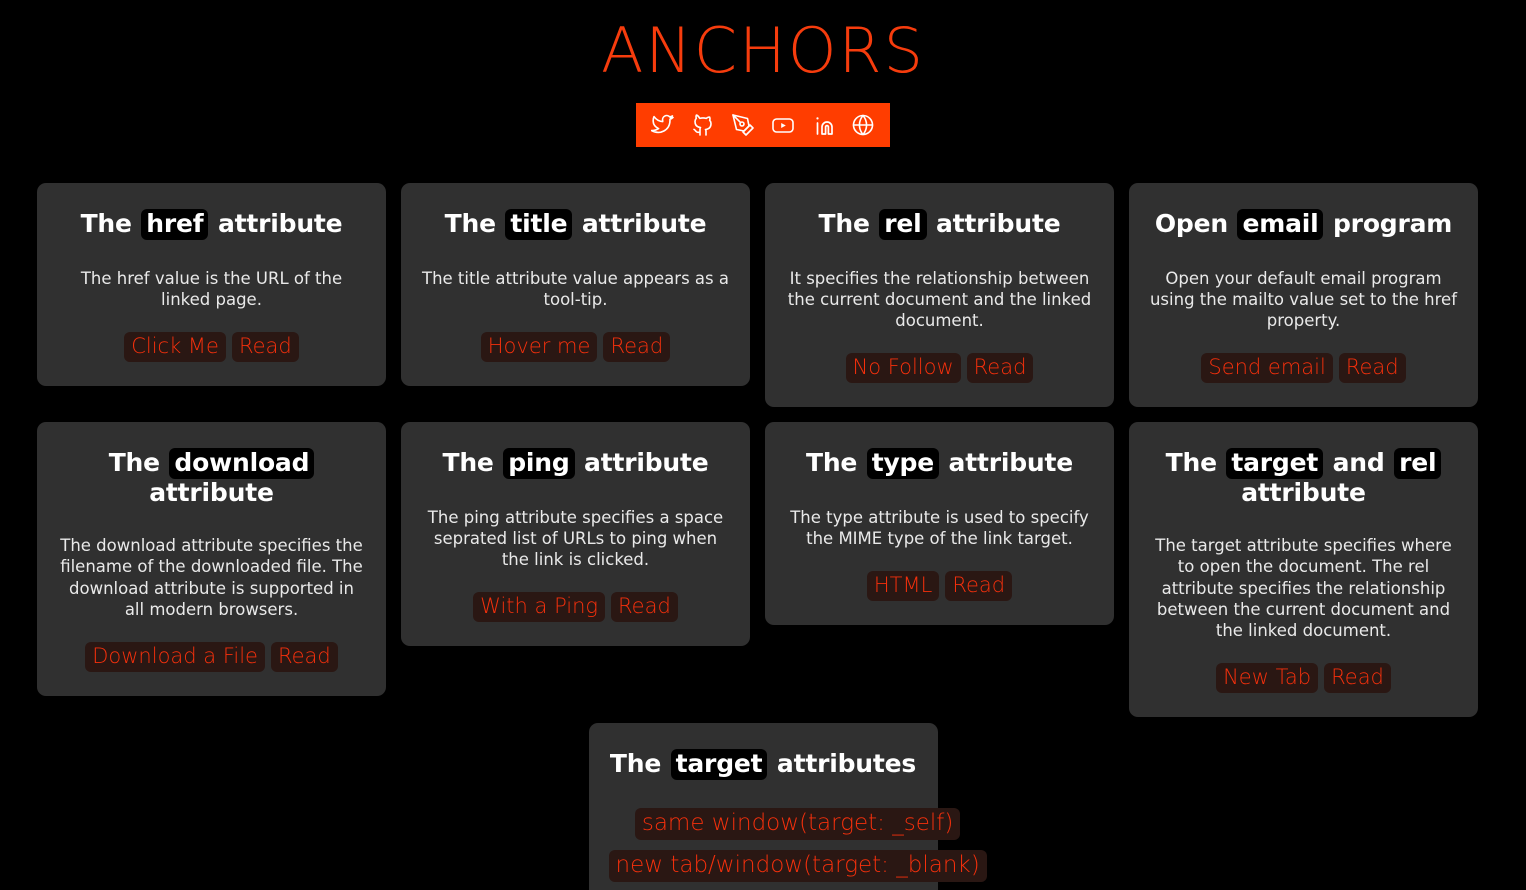 The width and height of the screenshot is (1526, 890). What do you see at coordinates (743, 125) in the screenshot?
I see `pen-tool-icon` at bounding box center [743, 125].